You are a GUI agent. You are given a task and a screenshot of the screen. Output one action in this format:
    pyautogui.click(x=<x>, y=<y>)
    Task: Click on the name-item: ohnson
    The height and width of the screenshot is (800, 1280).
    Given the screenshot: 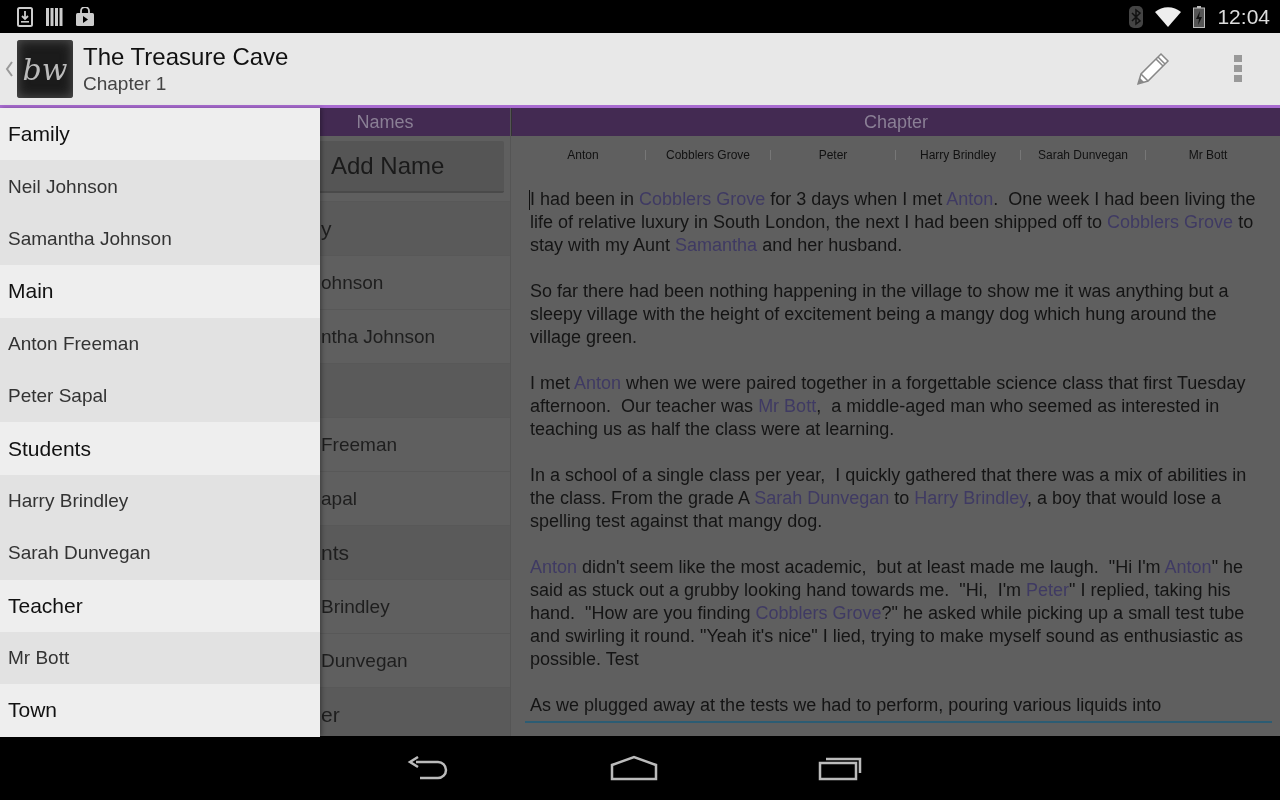 What is the action you would take?
    pyautogui.click(x=352, y=282)
    